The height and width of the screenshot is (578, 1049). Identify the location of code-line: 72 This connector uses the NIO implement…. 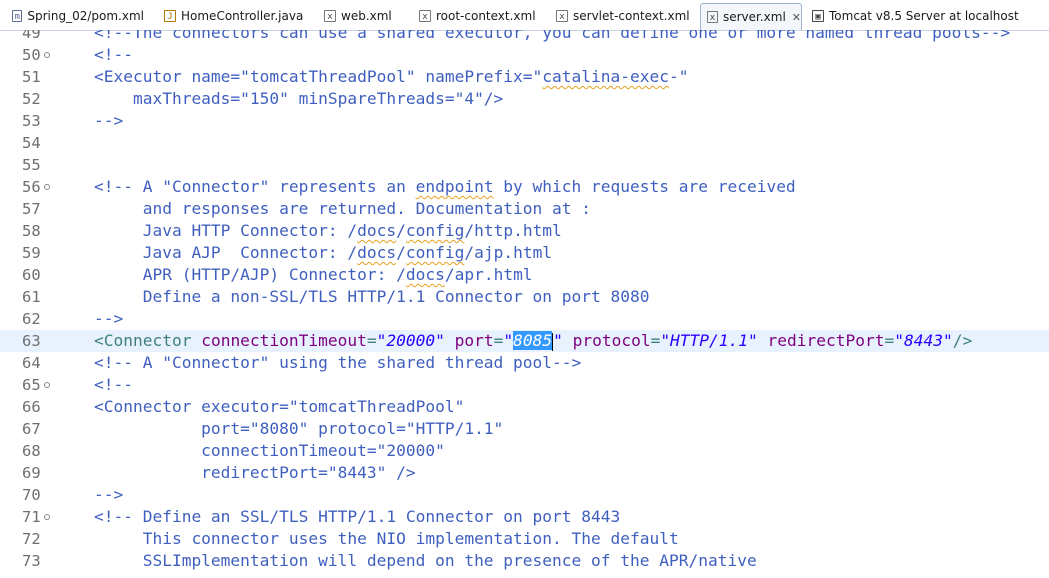
(524, 539).